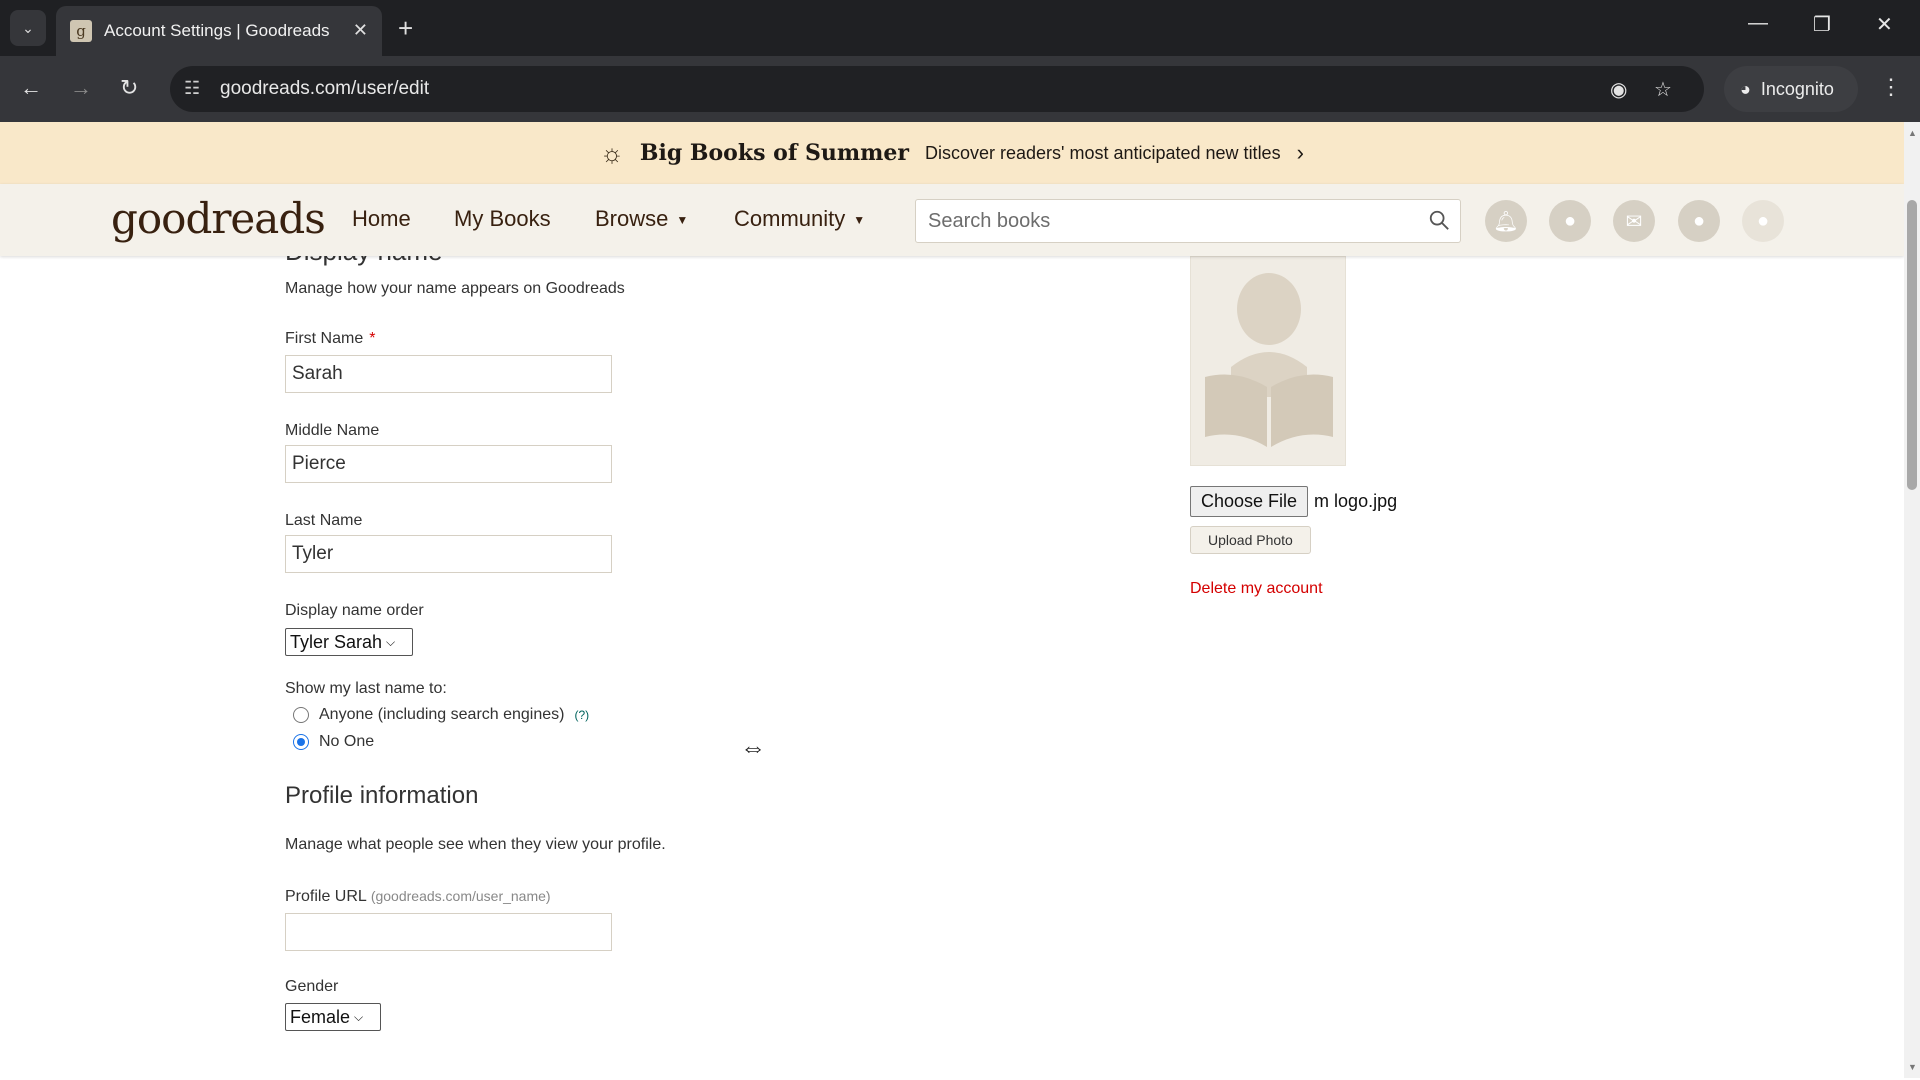 The image size is (1920, 1080). Describe the element at coordinates (326, 896) in the screenshot. I see `profile-url-label-text: Profile URL` at that location.